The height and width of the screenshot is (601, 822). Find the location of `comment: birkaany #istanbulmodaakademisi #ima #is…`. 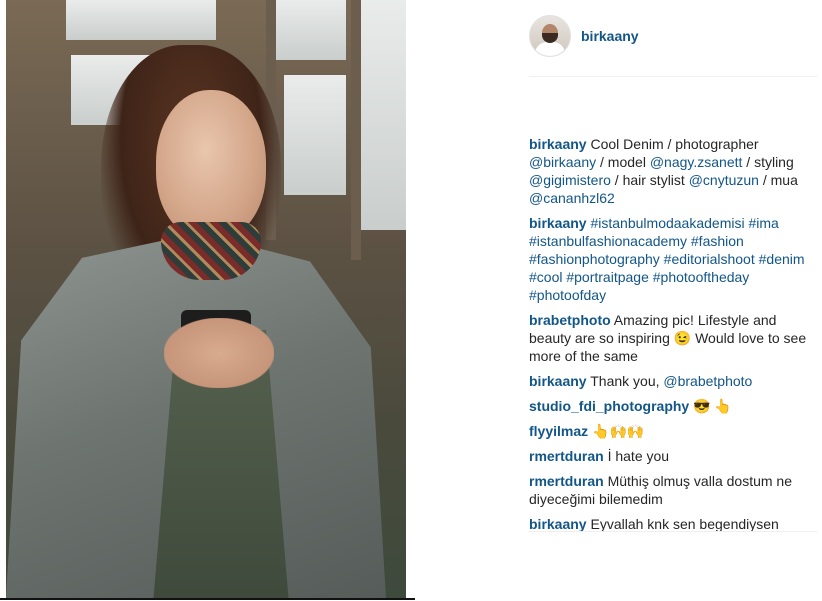

comment: birkaany #istanbulmodaakademisi #ima #is… is located at coordinates (673, 259).